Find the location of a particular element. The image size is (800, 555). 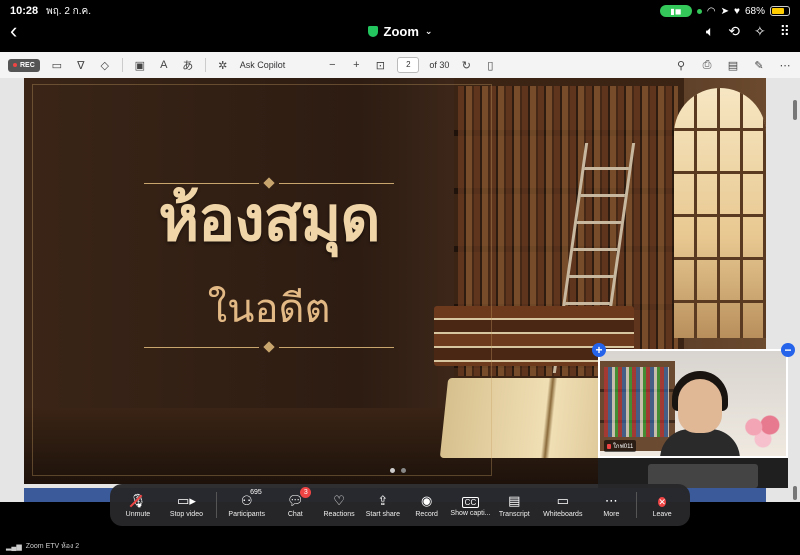

chat-label: Chat is located at coordinates (295, 514).